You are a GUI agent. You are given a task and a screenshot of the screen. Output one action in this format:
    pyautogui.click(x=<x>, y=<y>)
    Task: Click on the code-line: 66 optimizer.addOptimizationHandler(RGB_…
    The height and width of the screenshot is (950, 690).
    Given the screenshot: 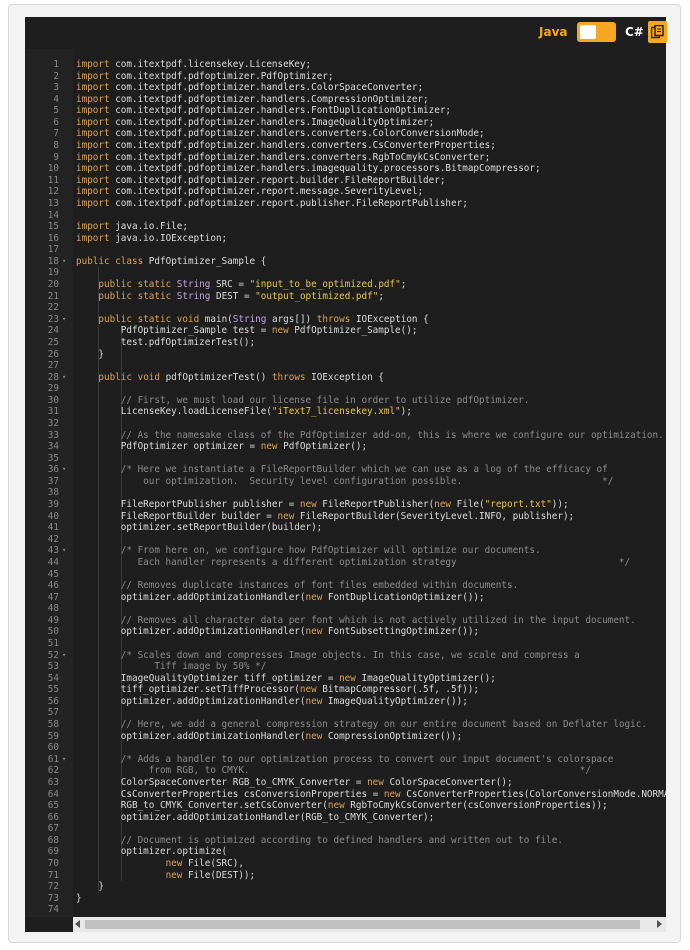 What is the action you would take?
    pyautogui.click(x=345, y=818)
    